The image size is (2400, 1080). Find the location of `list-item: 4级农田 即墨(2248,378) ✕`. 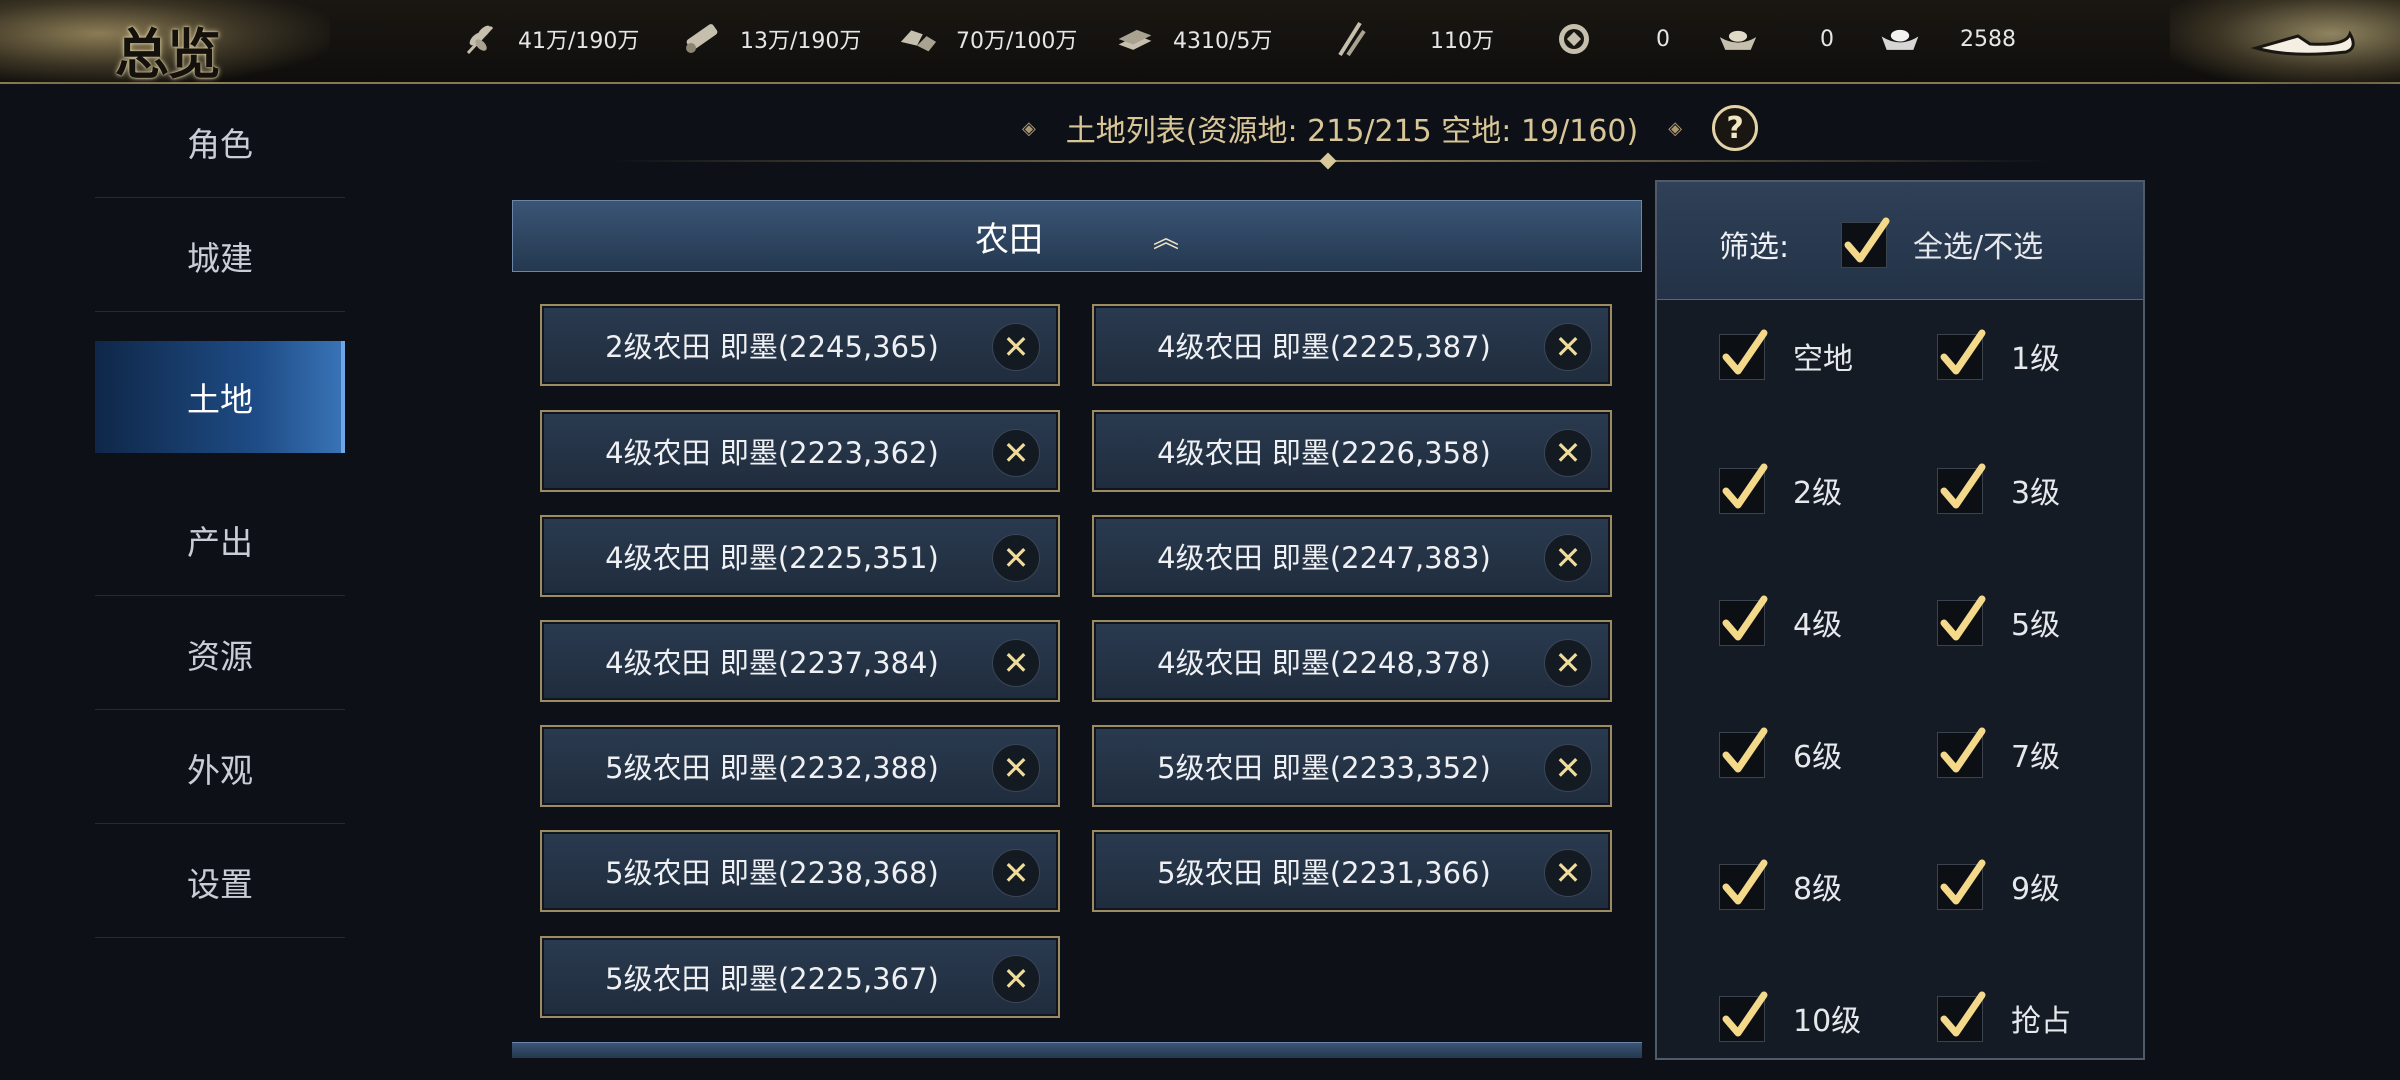

list-item: 4级农田 即墨(2248,378) ✕ is located at coordinates (1352, 661).